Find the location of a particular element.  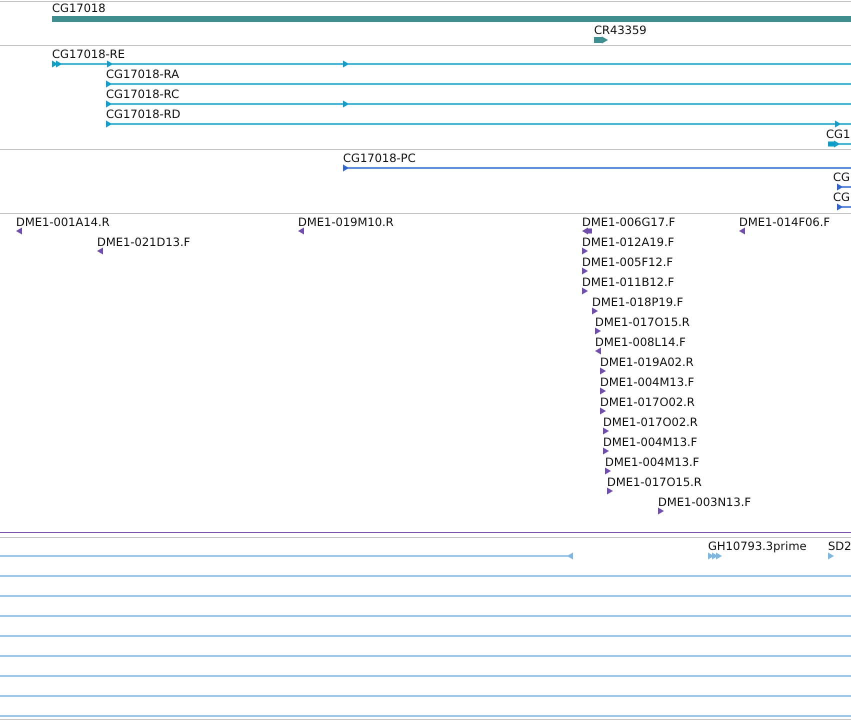

feature-label: CR43359 is located at coordinates (620, 30).